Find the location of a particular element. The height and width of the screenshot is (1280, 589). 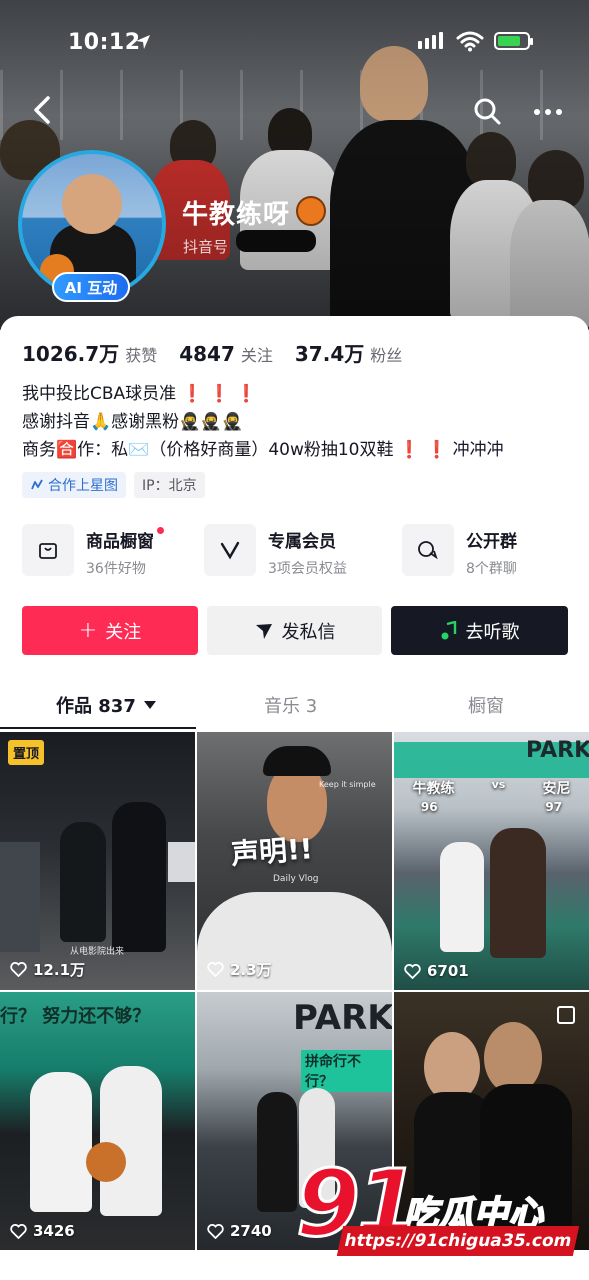

active-tab-indicator is located at coordinates (98, 728).